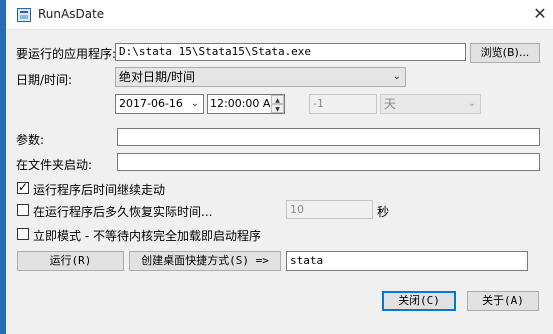 The image size is (553, 334). I want to click on immediate-mode-checkbox, so click(23, 234).